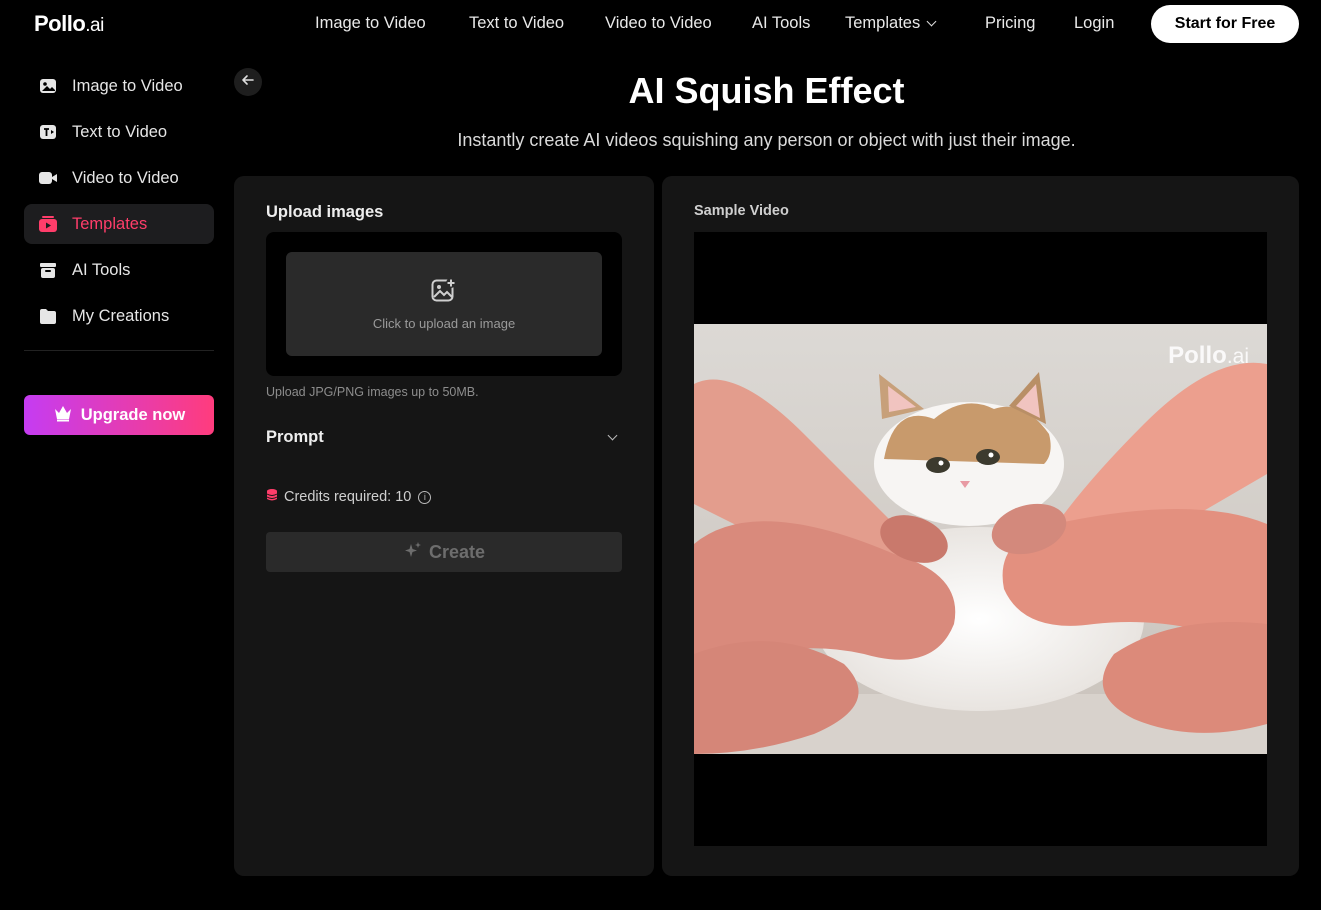 This screenshot has width=1321, height=910. What do you see at coordinates (295, 437) in the screenshot?
I see `prompt-heading: Prompt` at bounding box center [295, 437].